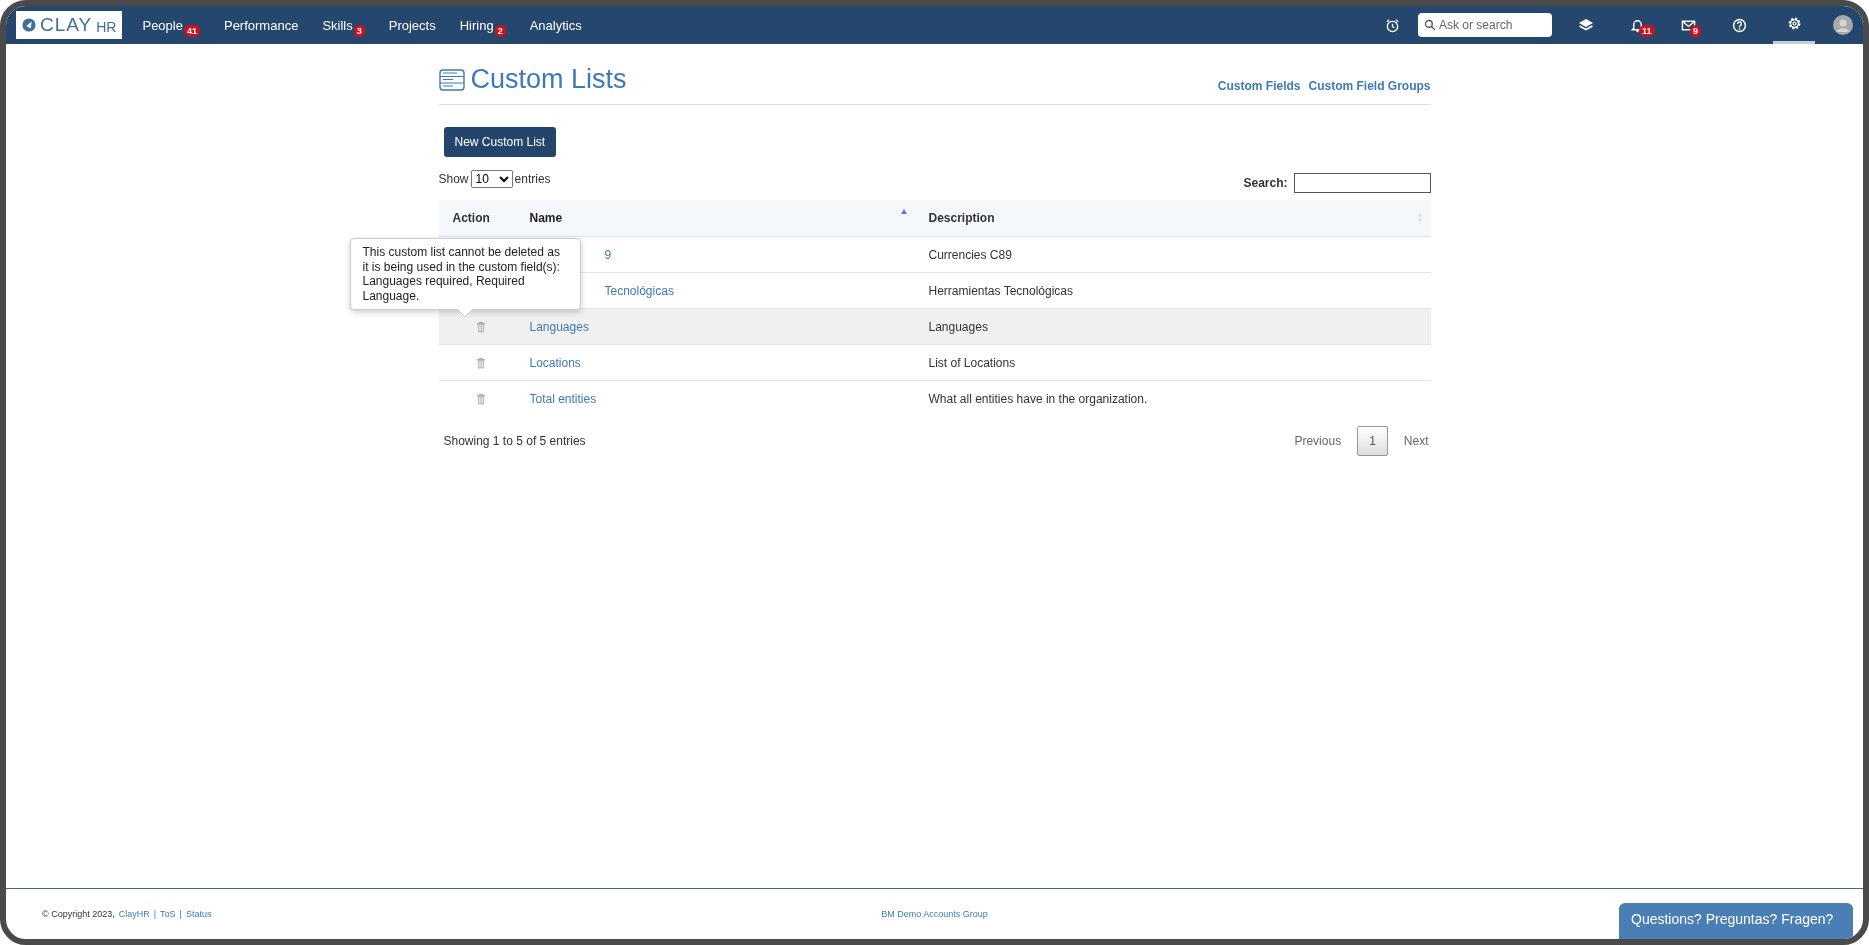 The image size is (1869, 945). Describe the element at coordinates (261, 25) in the screenshot. I see `nav-link: Performance` at that location.